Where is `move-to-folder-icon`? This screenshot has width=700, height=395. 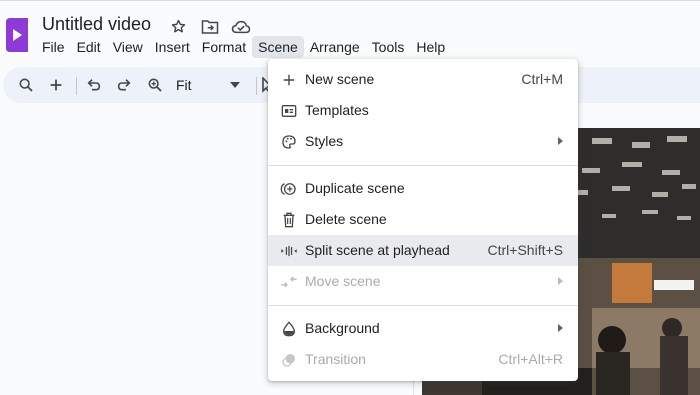 move-to-folder-icon is located at coordinates (209, 26).